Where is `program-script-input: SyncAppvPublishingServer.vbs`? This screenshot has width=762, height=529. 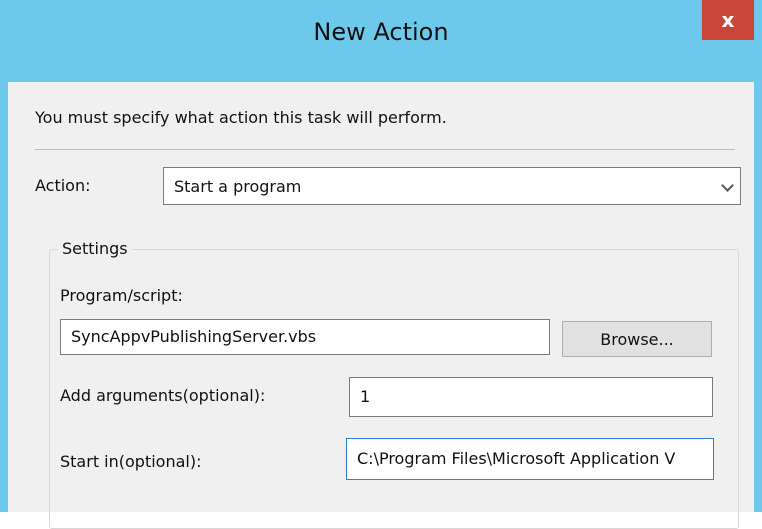 program-script-input: SyncAppvPublishingServer.vbs is located at coordinates (305, 337).